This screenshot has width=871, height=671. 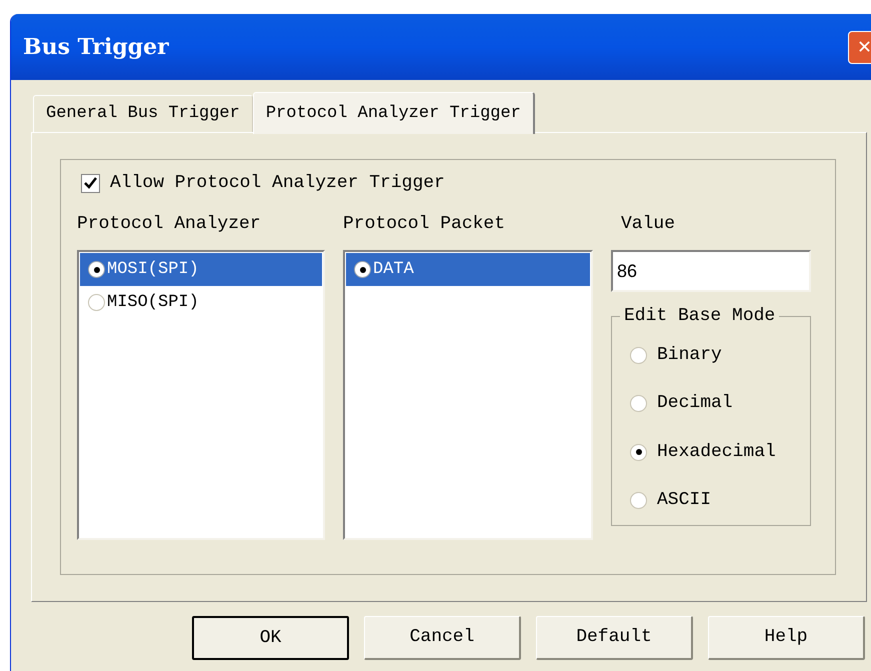 What do you see at coordinates (716, 452) in the screenshot?
I see `radio-label: Hexadecimal` at bounding box center [716, 452].